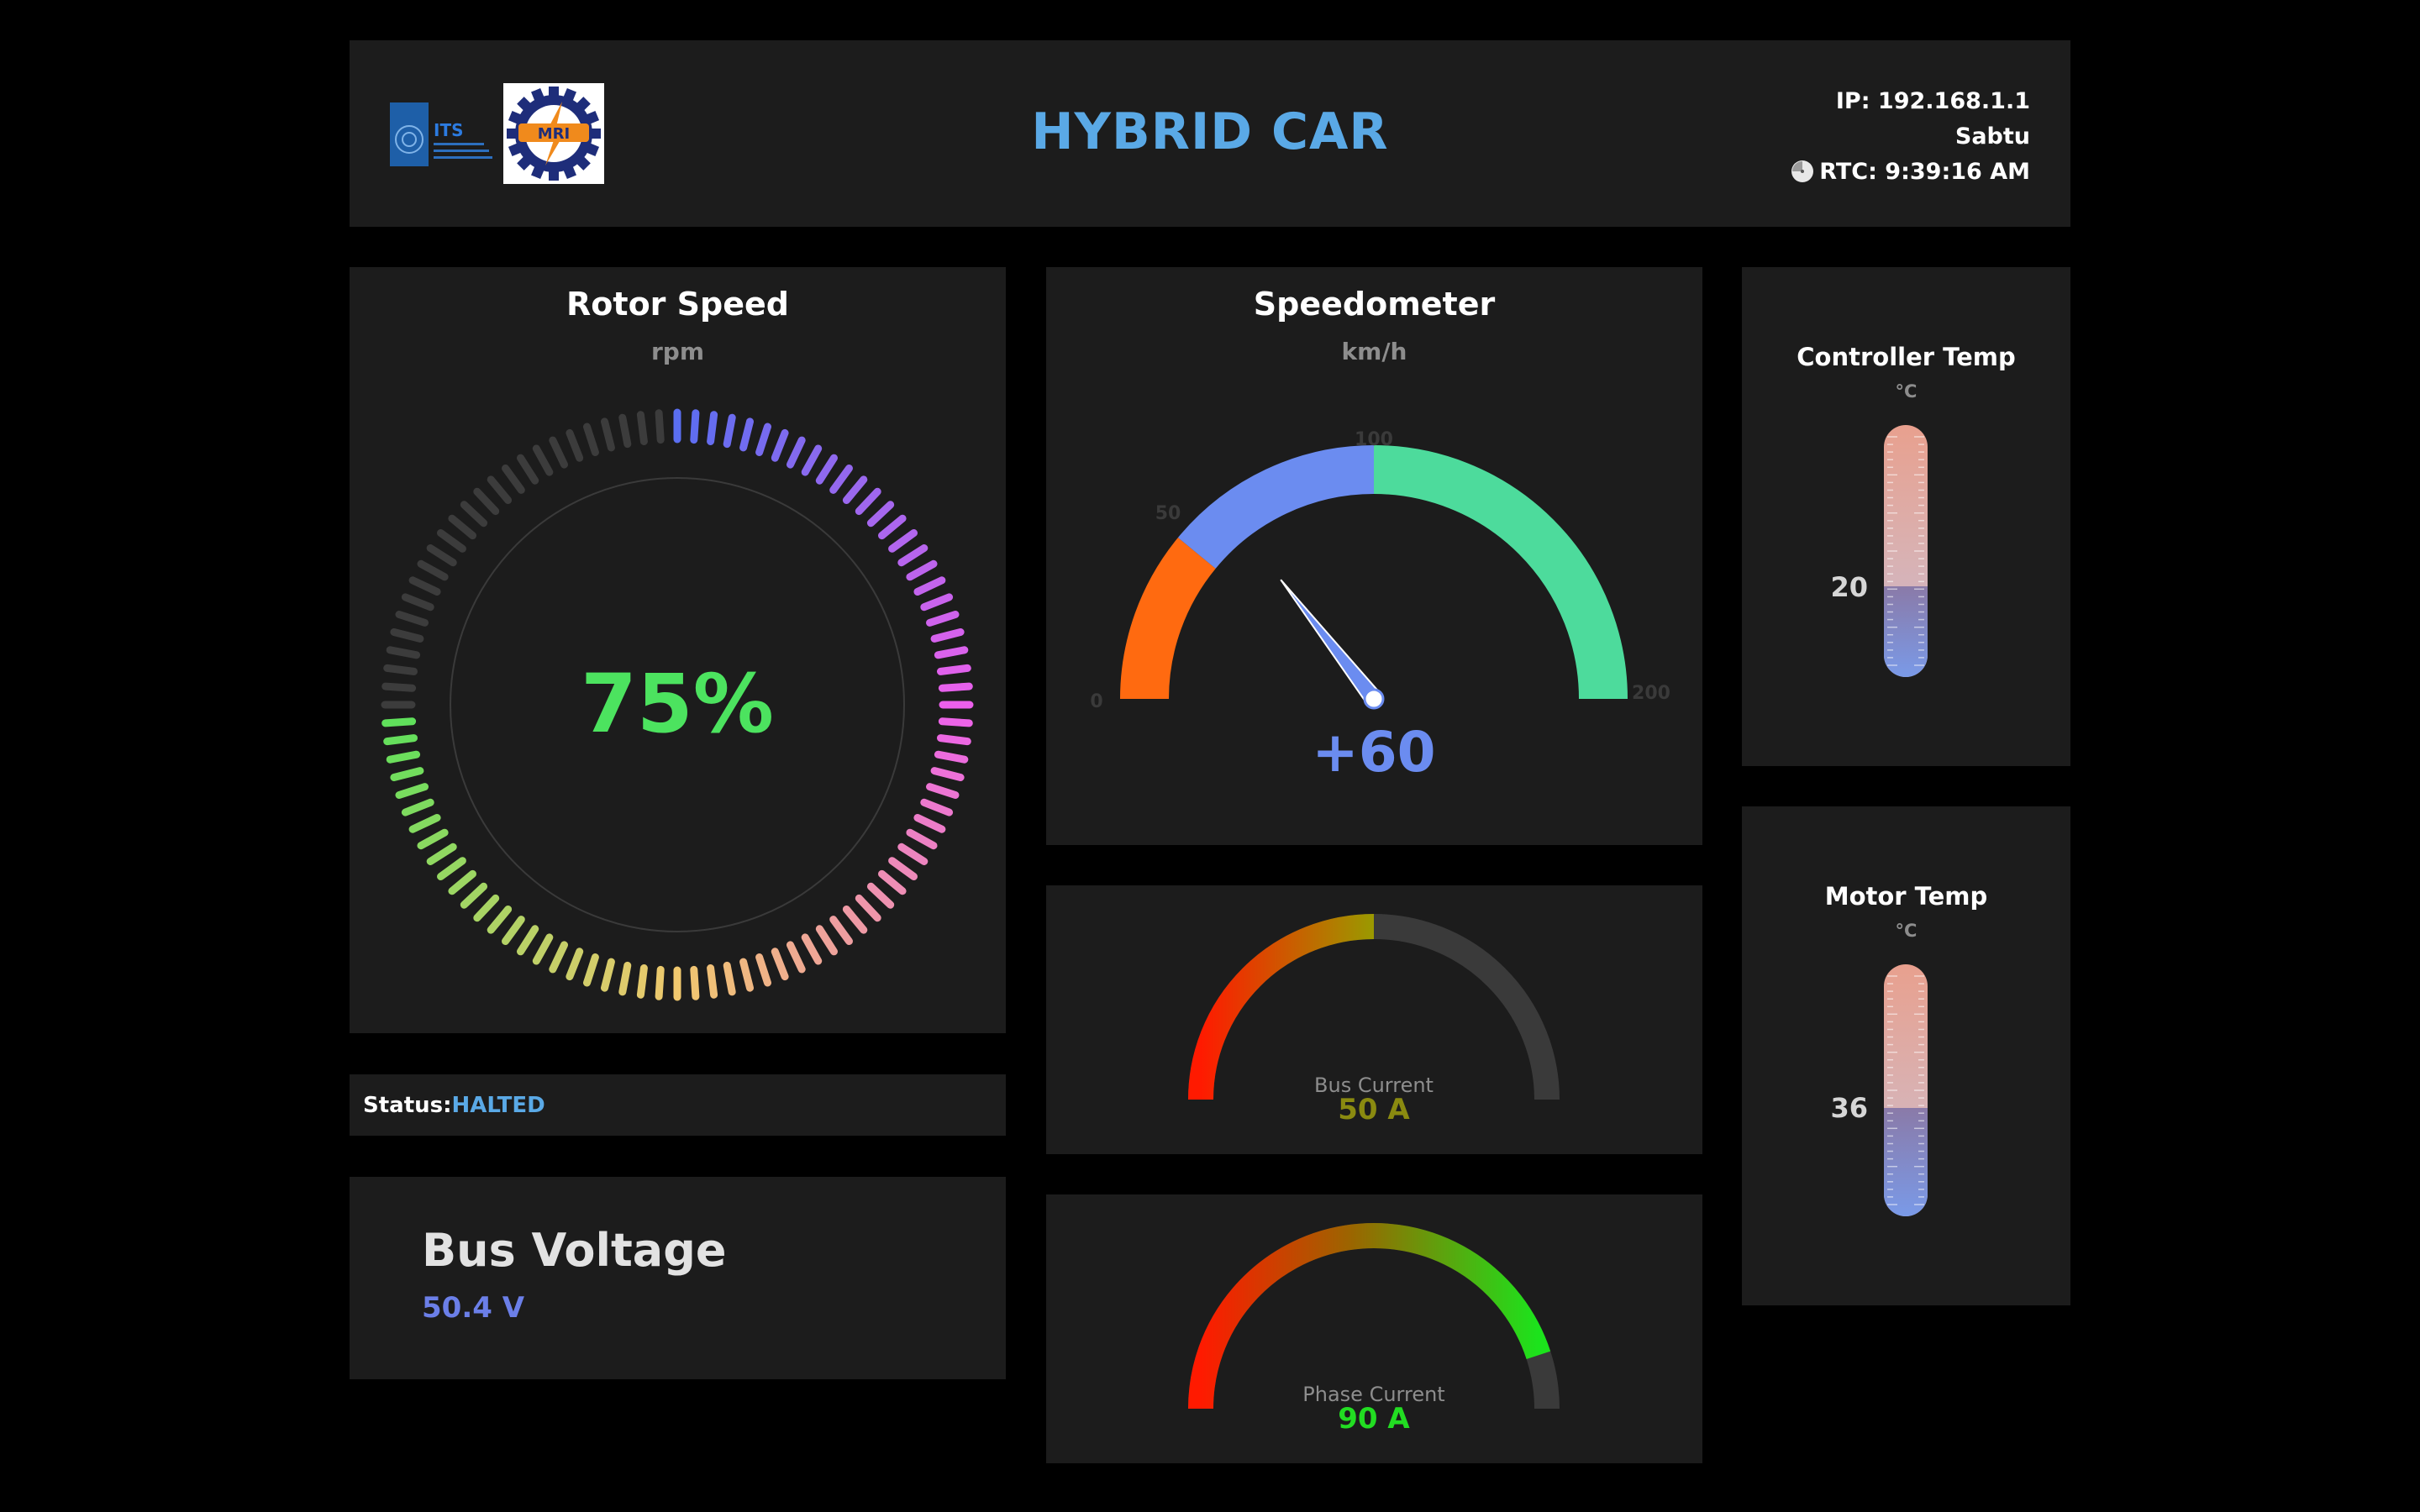 The image size is (2420, 1512). I want to click on speedometer-arc-low, so click(1168, 618).